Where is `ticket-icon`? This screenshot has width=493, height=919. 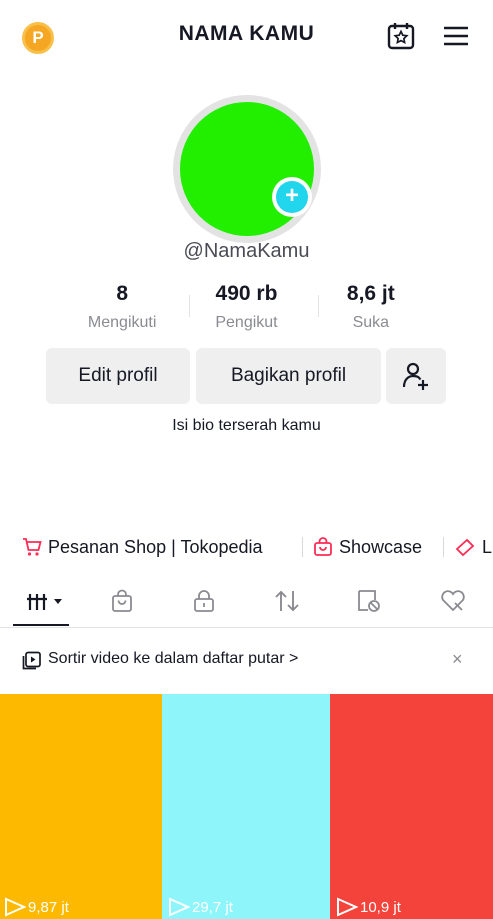 ticket-icon is located at coordinates (465, 547).